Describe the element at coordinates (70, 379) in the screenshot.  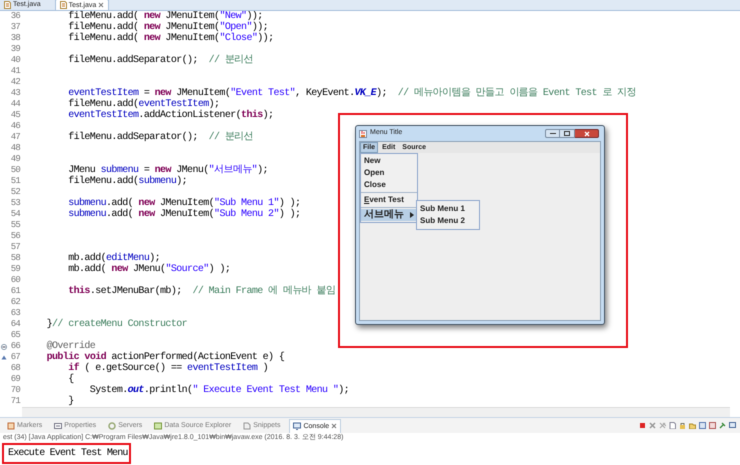
I see `code-line: {` at that location.